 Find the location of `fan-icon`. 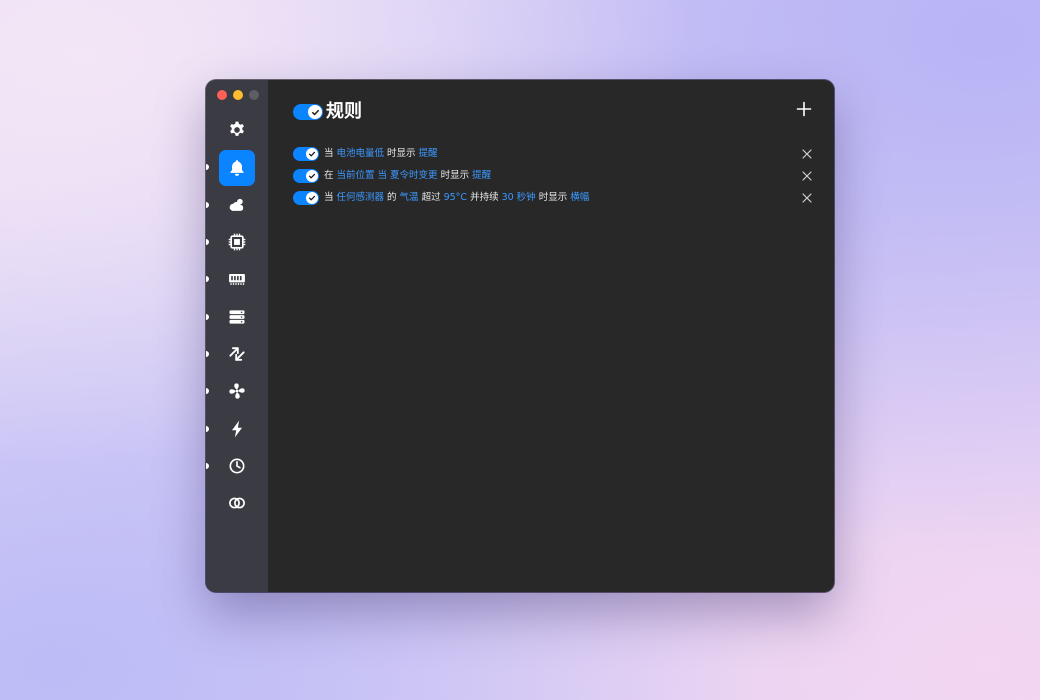

fan-icon is located at coordinates (237, 391).